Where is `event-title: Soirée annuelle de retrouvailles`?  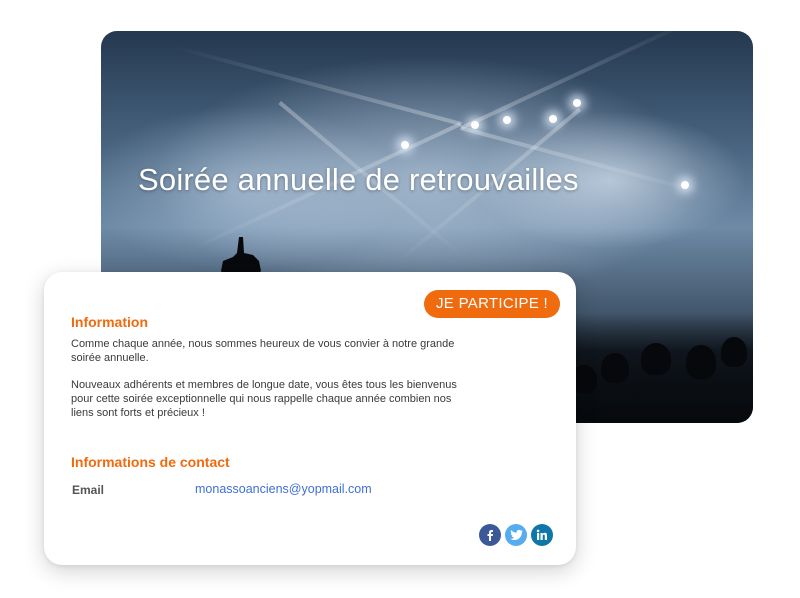
event-title: Soirée annuelle de retrouvailles is located at coordinates (358, 179).